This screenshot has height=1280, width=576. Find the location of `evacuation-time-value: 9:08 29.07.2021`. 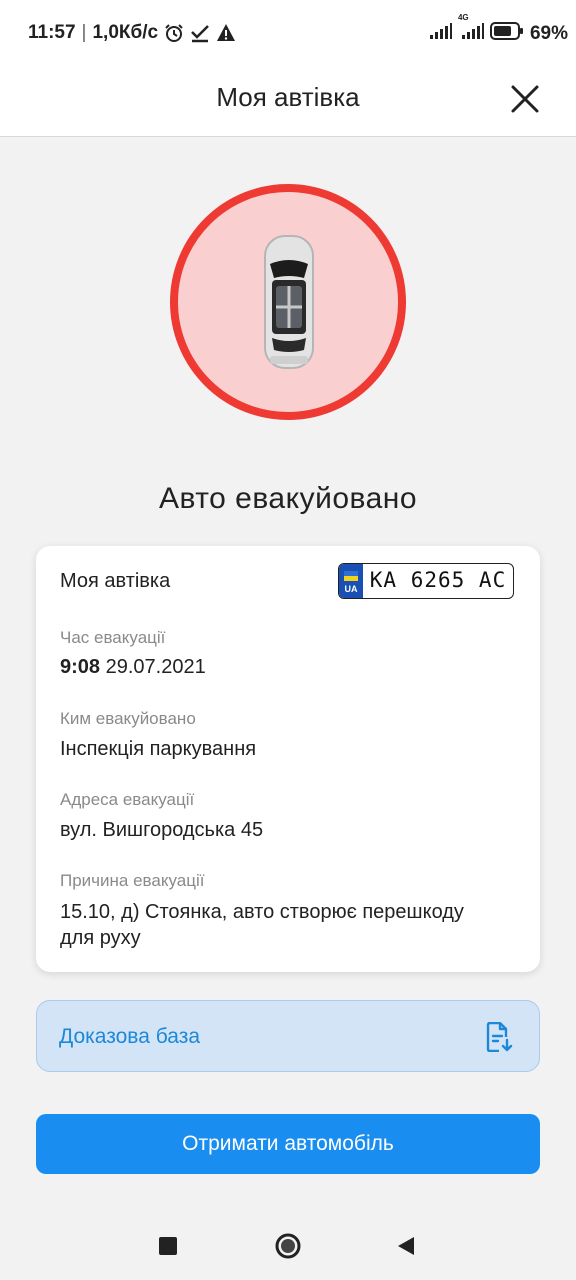

evacuation-time-value: 9:08 29.07.2021 is located at coordinates (133, 667).